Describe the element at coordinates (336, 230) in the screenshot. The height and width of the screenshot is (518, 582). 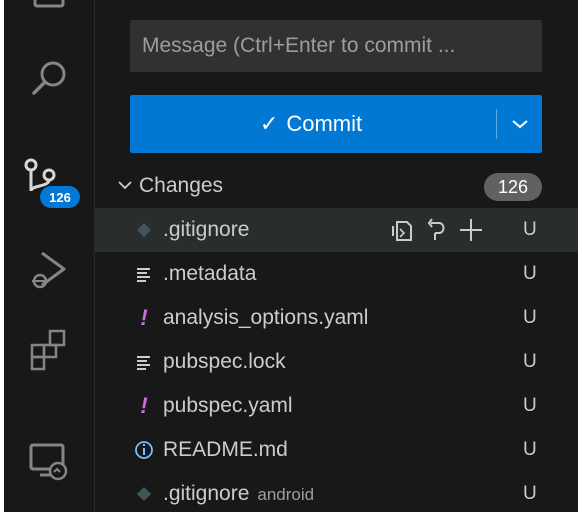
I see `list-item: .gitignore U` at that location.